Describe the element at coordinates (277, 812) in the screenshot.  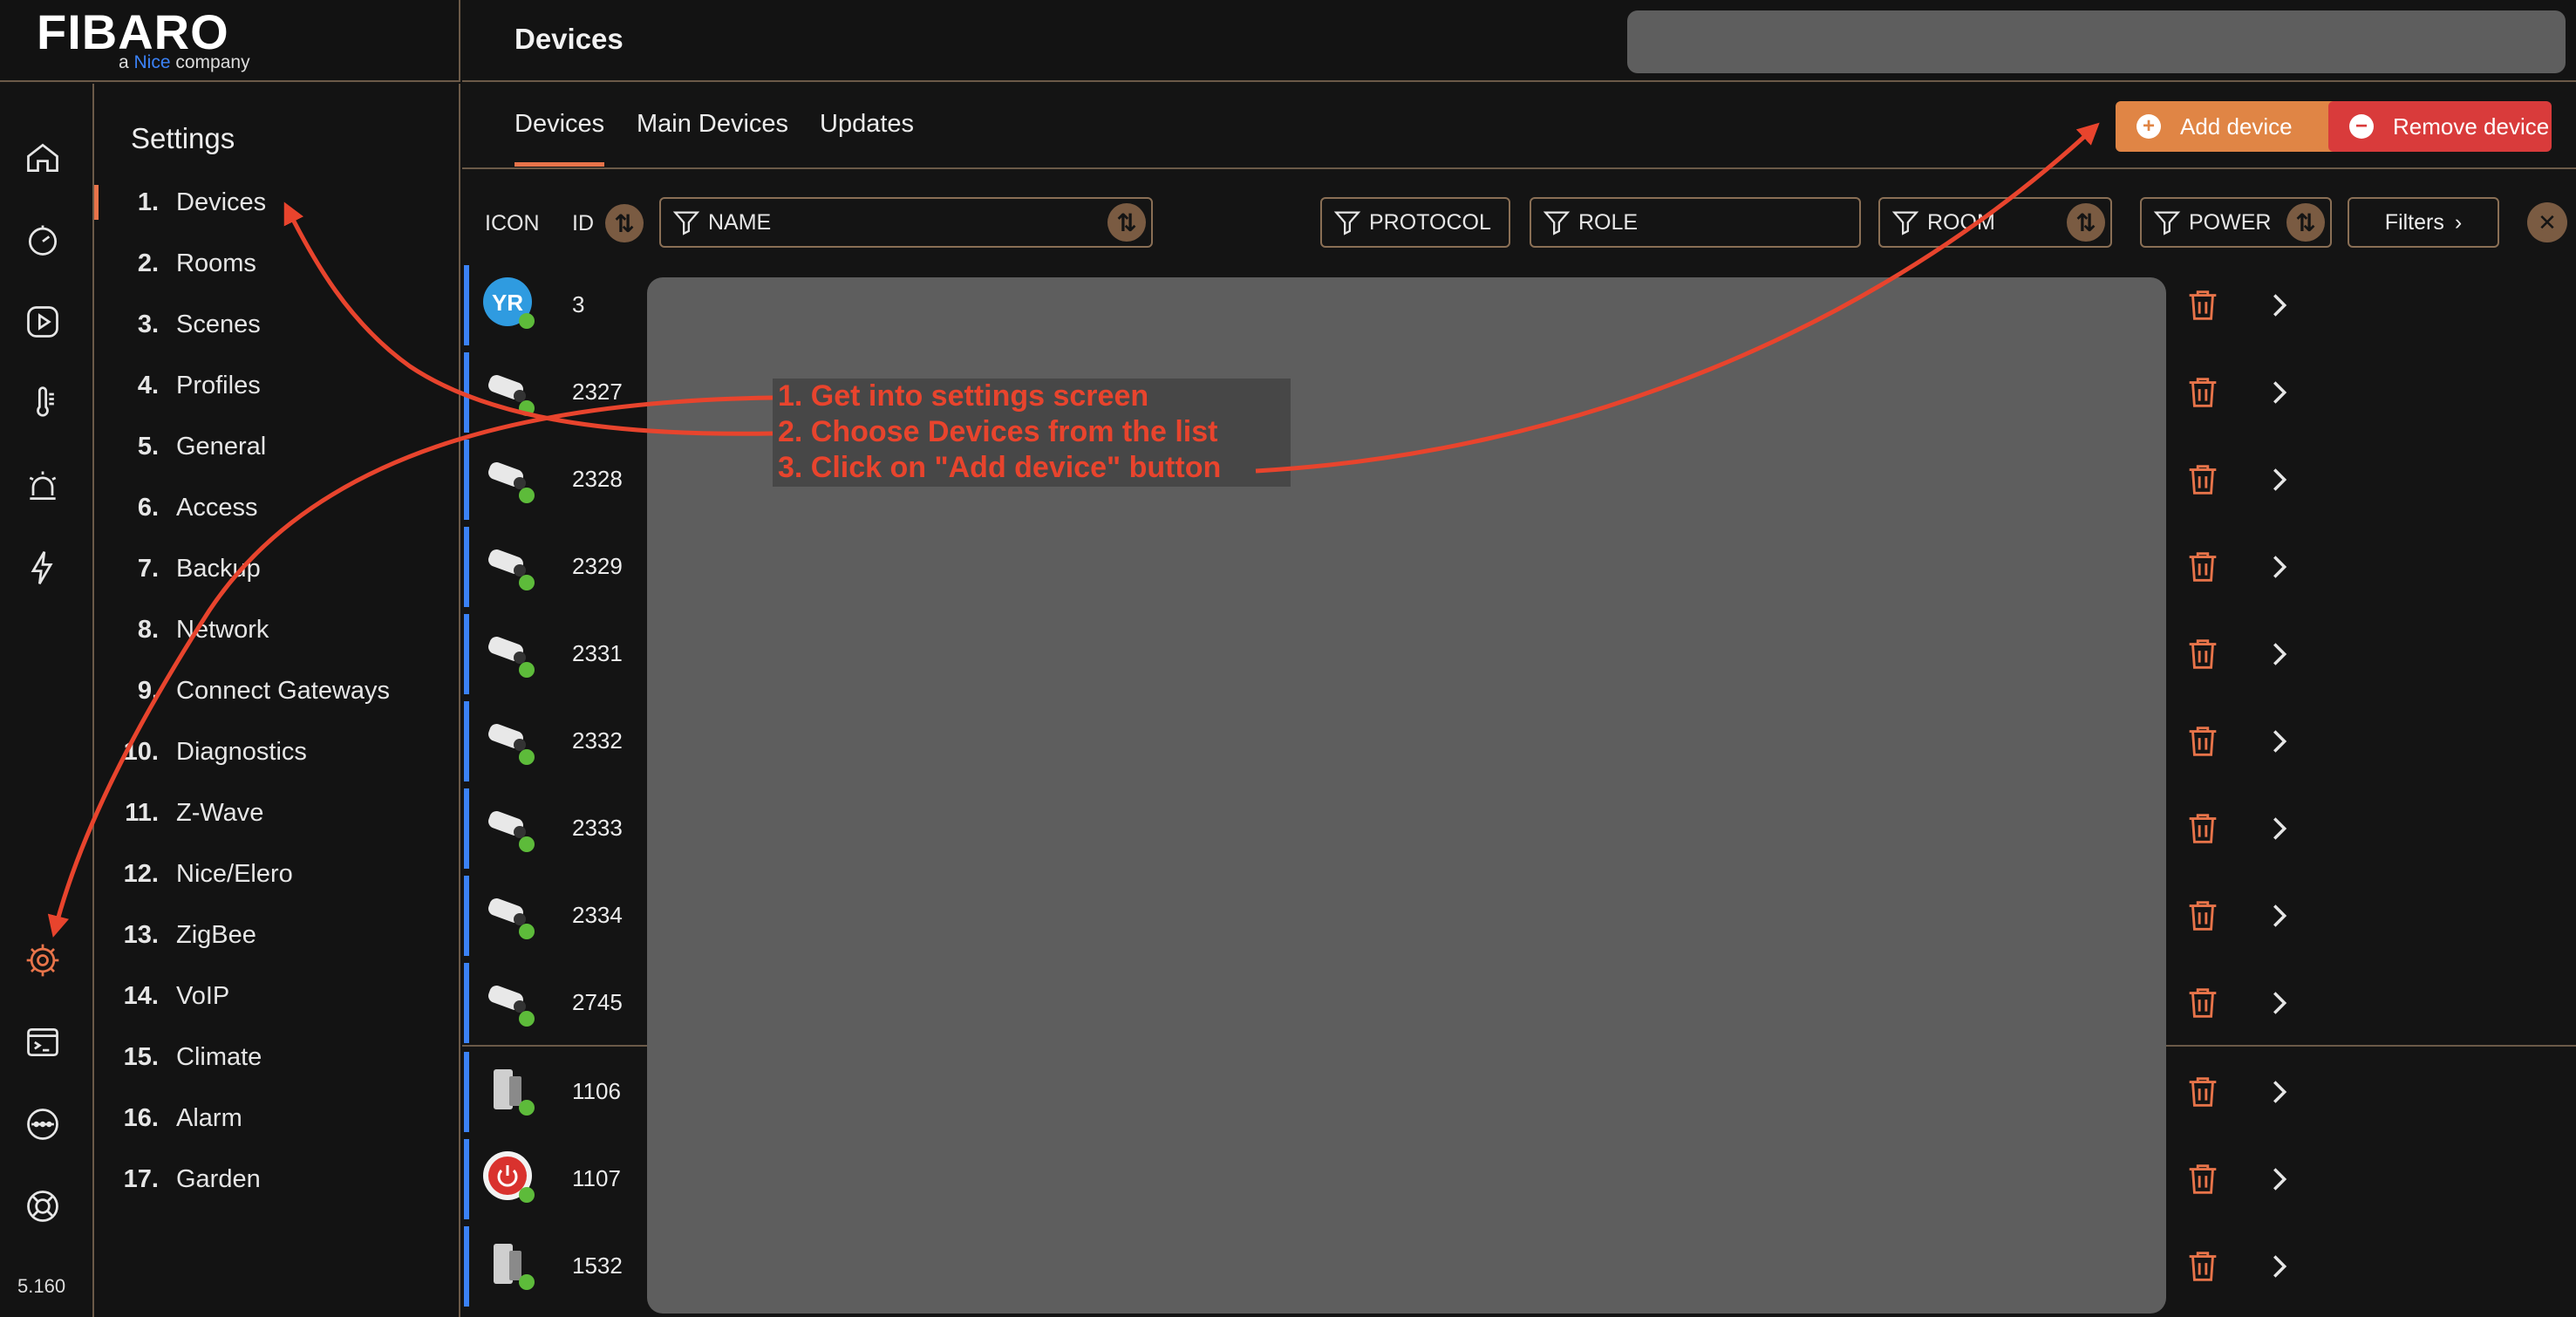
I see `settings-item-z-wave: 11. Z-Wave` at that location.